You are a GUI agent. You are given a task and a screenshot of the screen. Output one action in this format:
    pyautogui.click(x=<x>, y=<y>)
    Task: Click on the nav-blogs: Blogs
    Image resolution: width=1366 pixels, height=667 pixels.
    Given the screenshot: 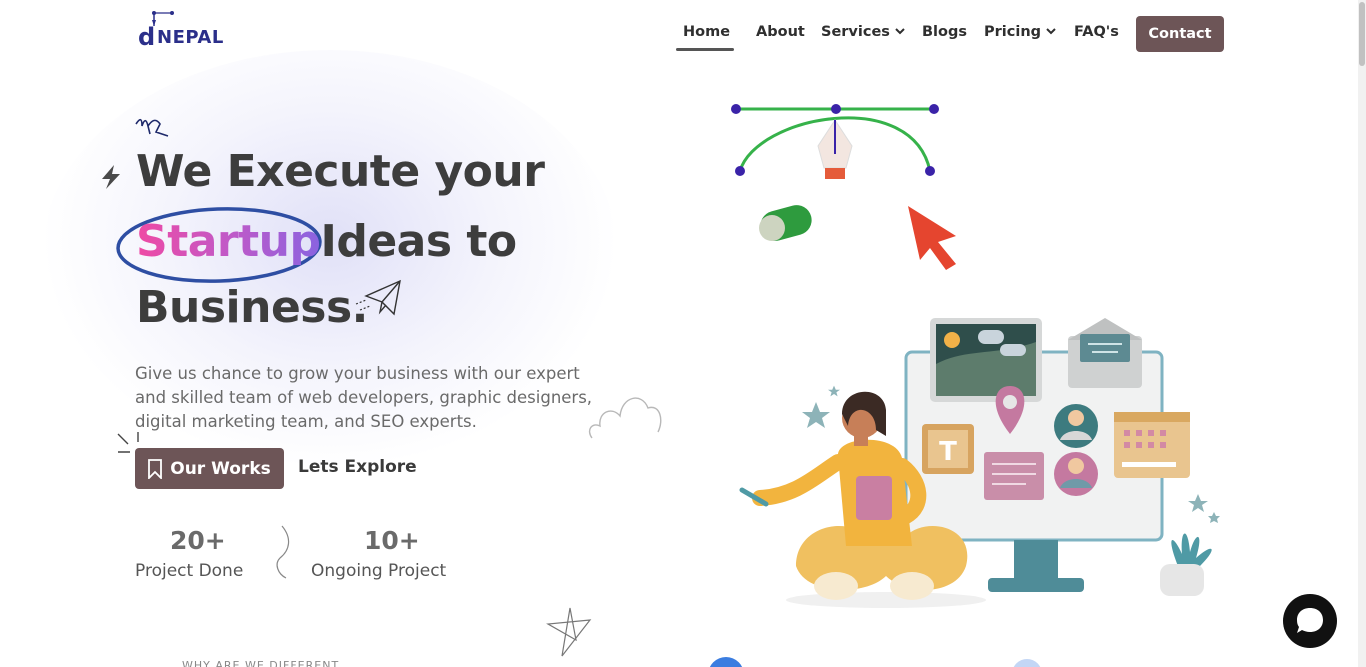 What is the action you would take?
    pyautogui.click(x=944, y=32)
    